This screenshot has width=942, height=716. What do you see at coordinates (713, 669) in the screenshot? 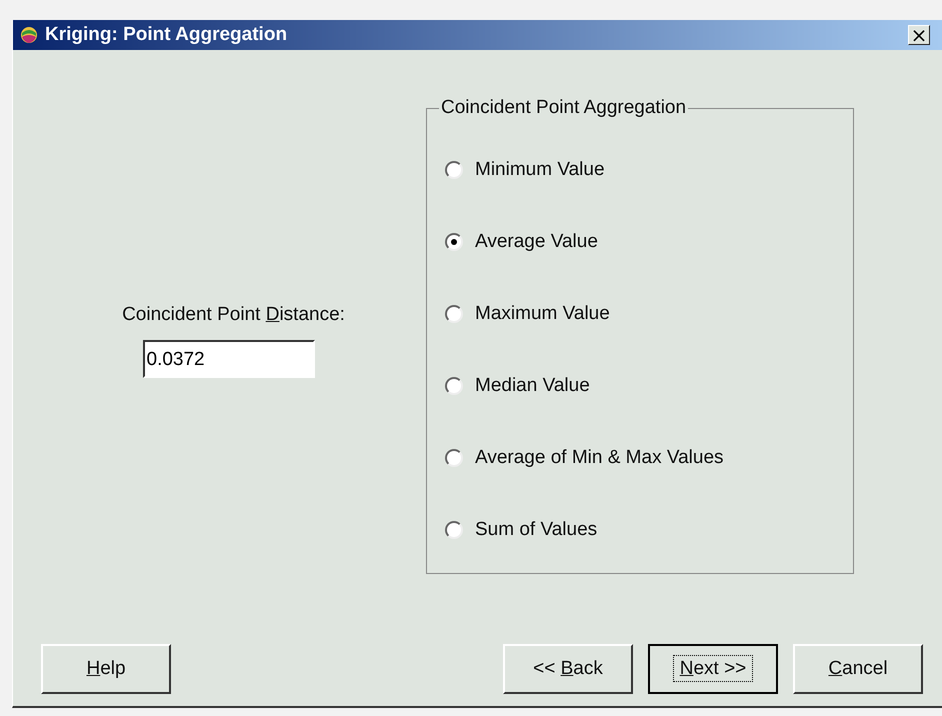
I see `dialog-button: Next >>` at bounding box center [713, 669].